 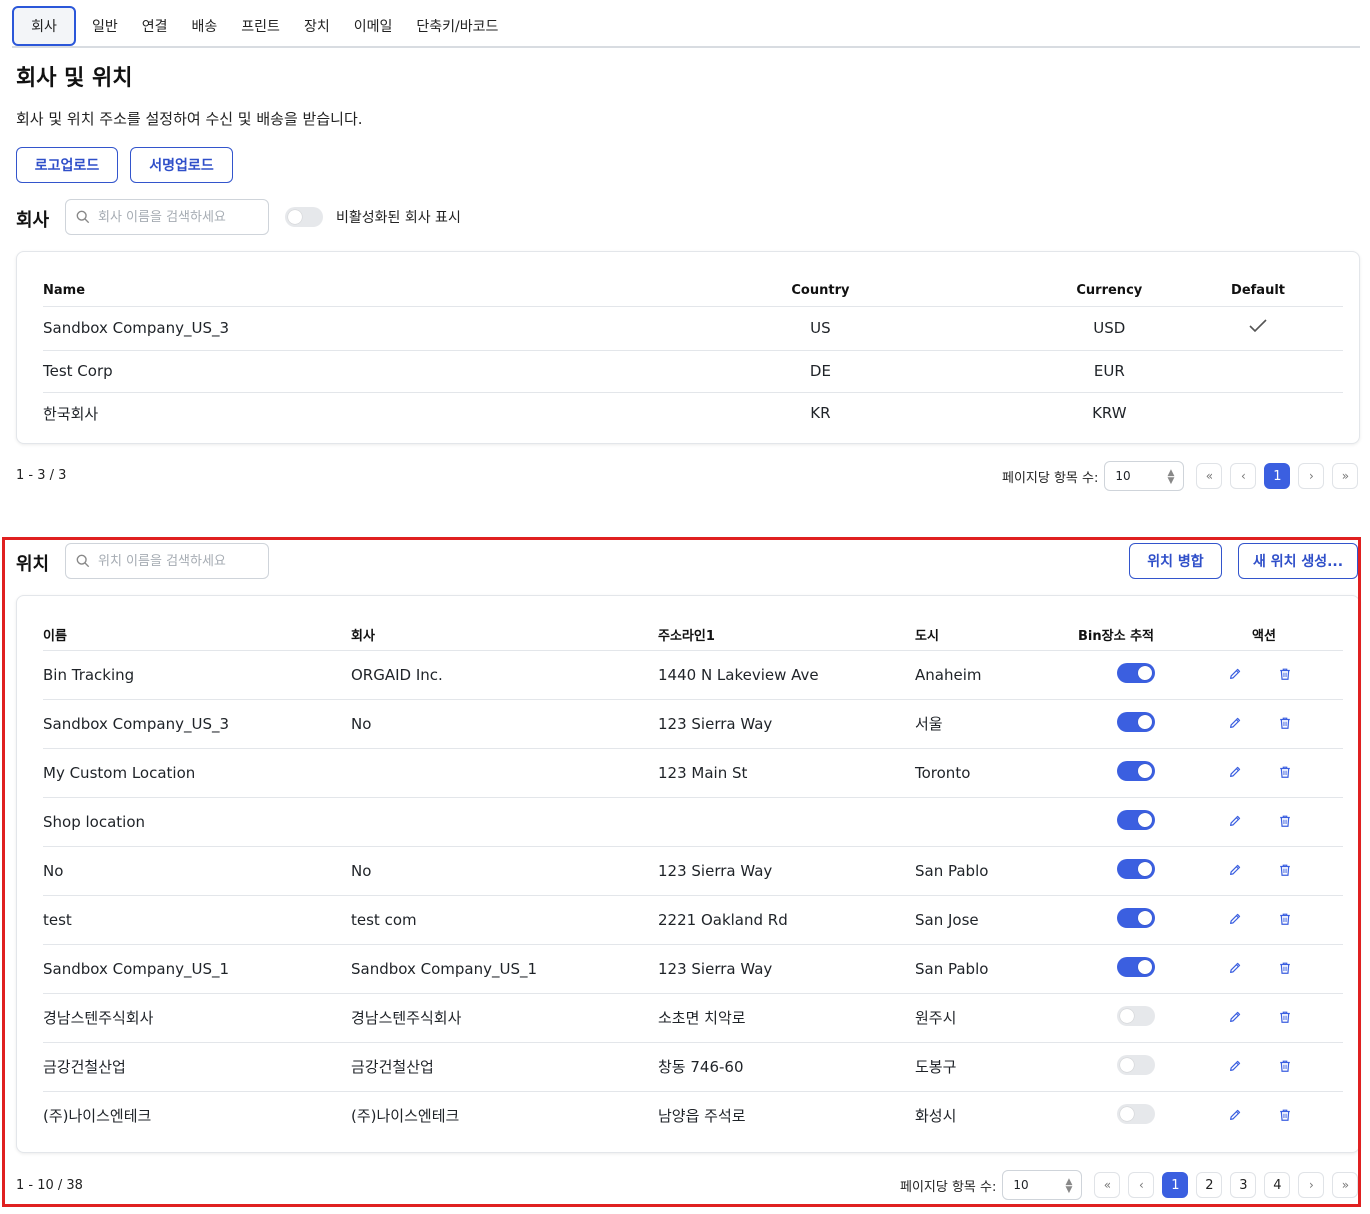 I want to click on location-name: Bin Tracking, so click(x=197, y=675).